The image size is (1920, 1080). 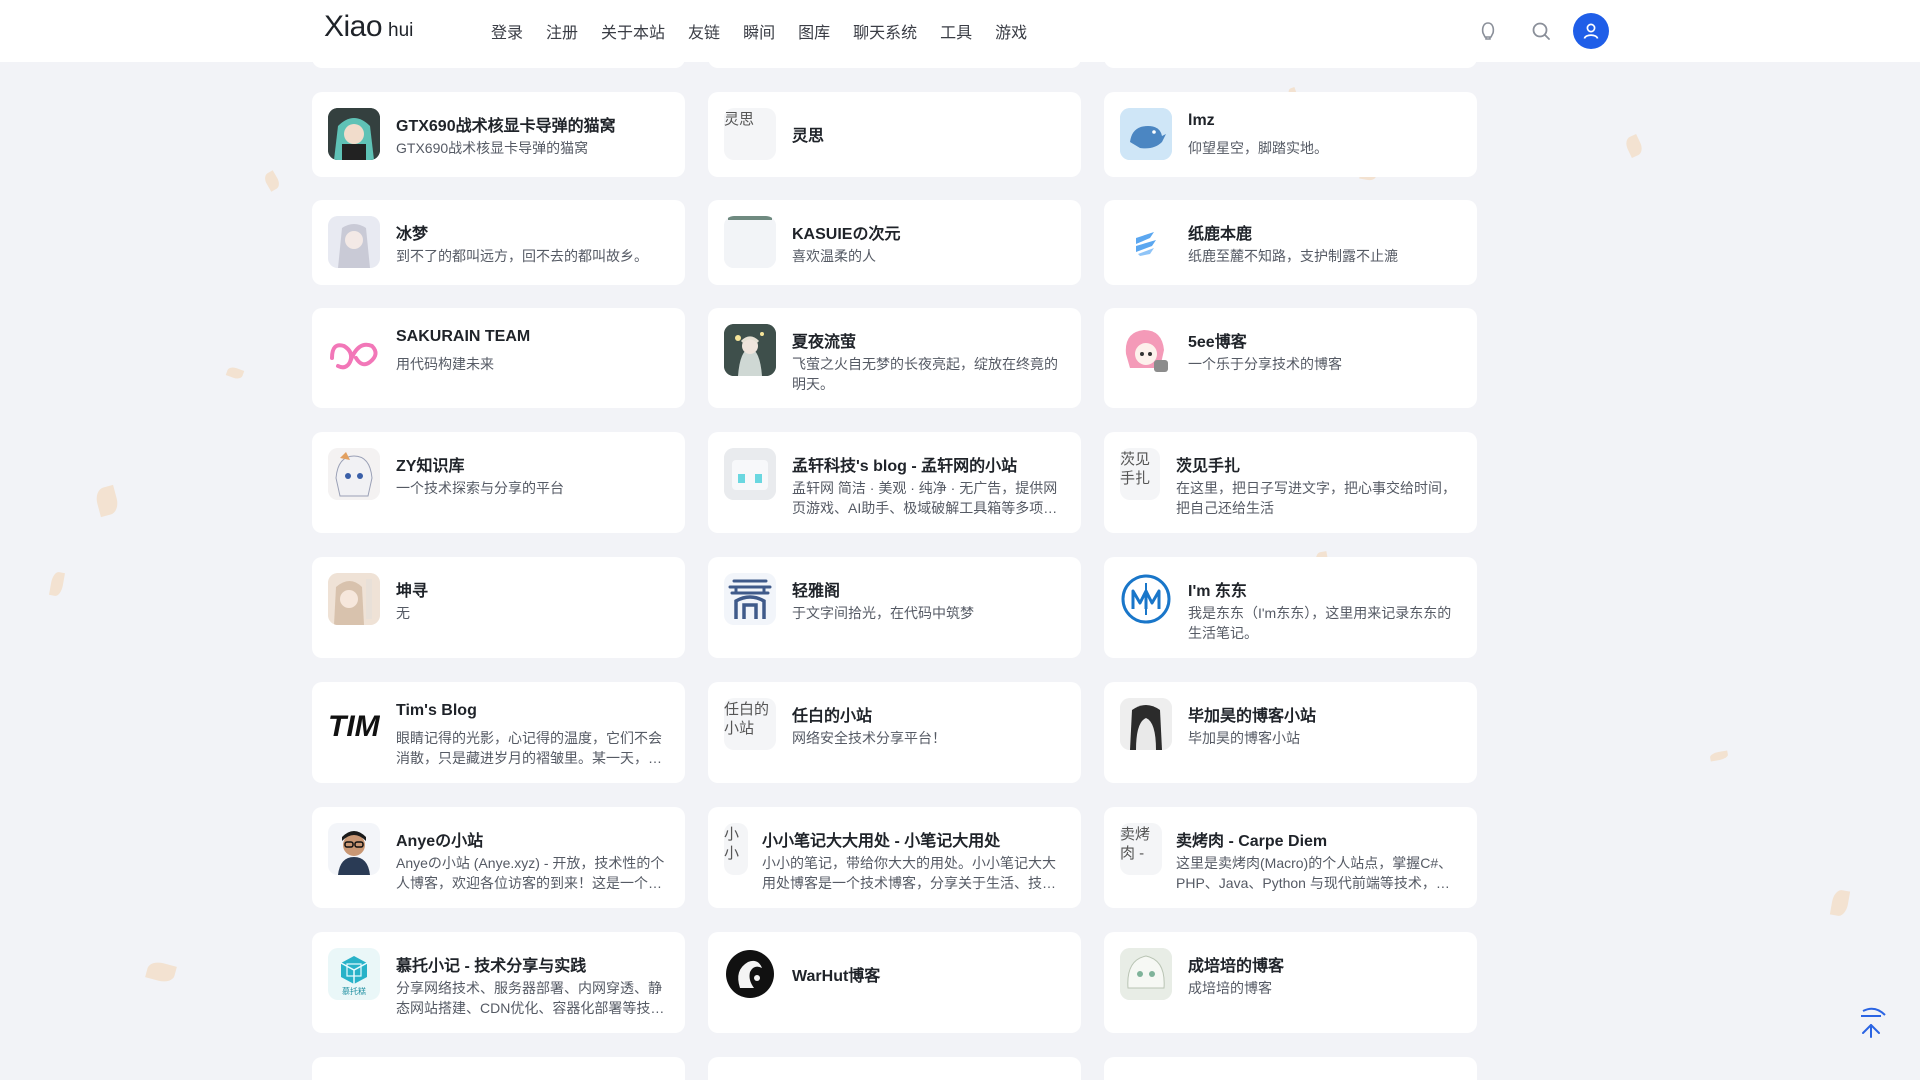 I want to click on link-title: 轻雅阁, so click(x=816, y=591).